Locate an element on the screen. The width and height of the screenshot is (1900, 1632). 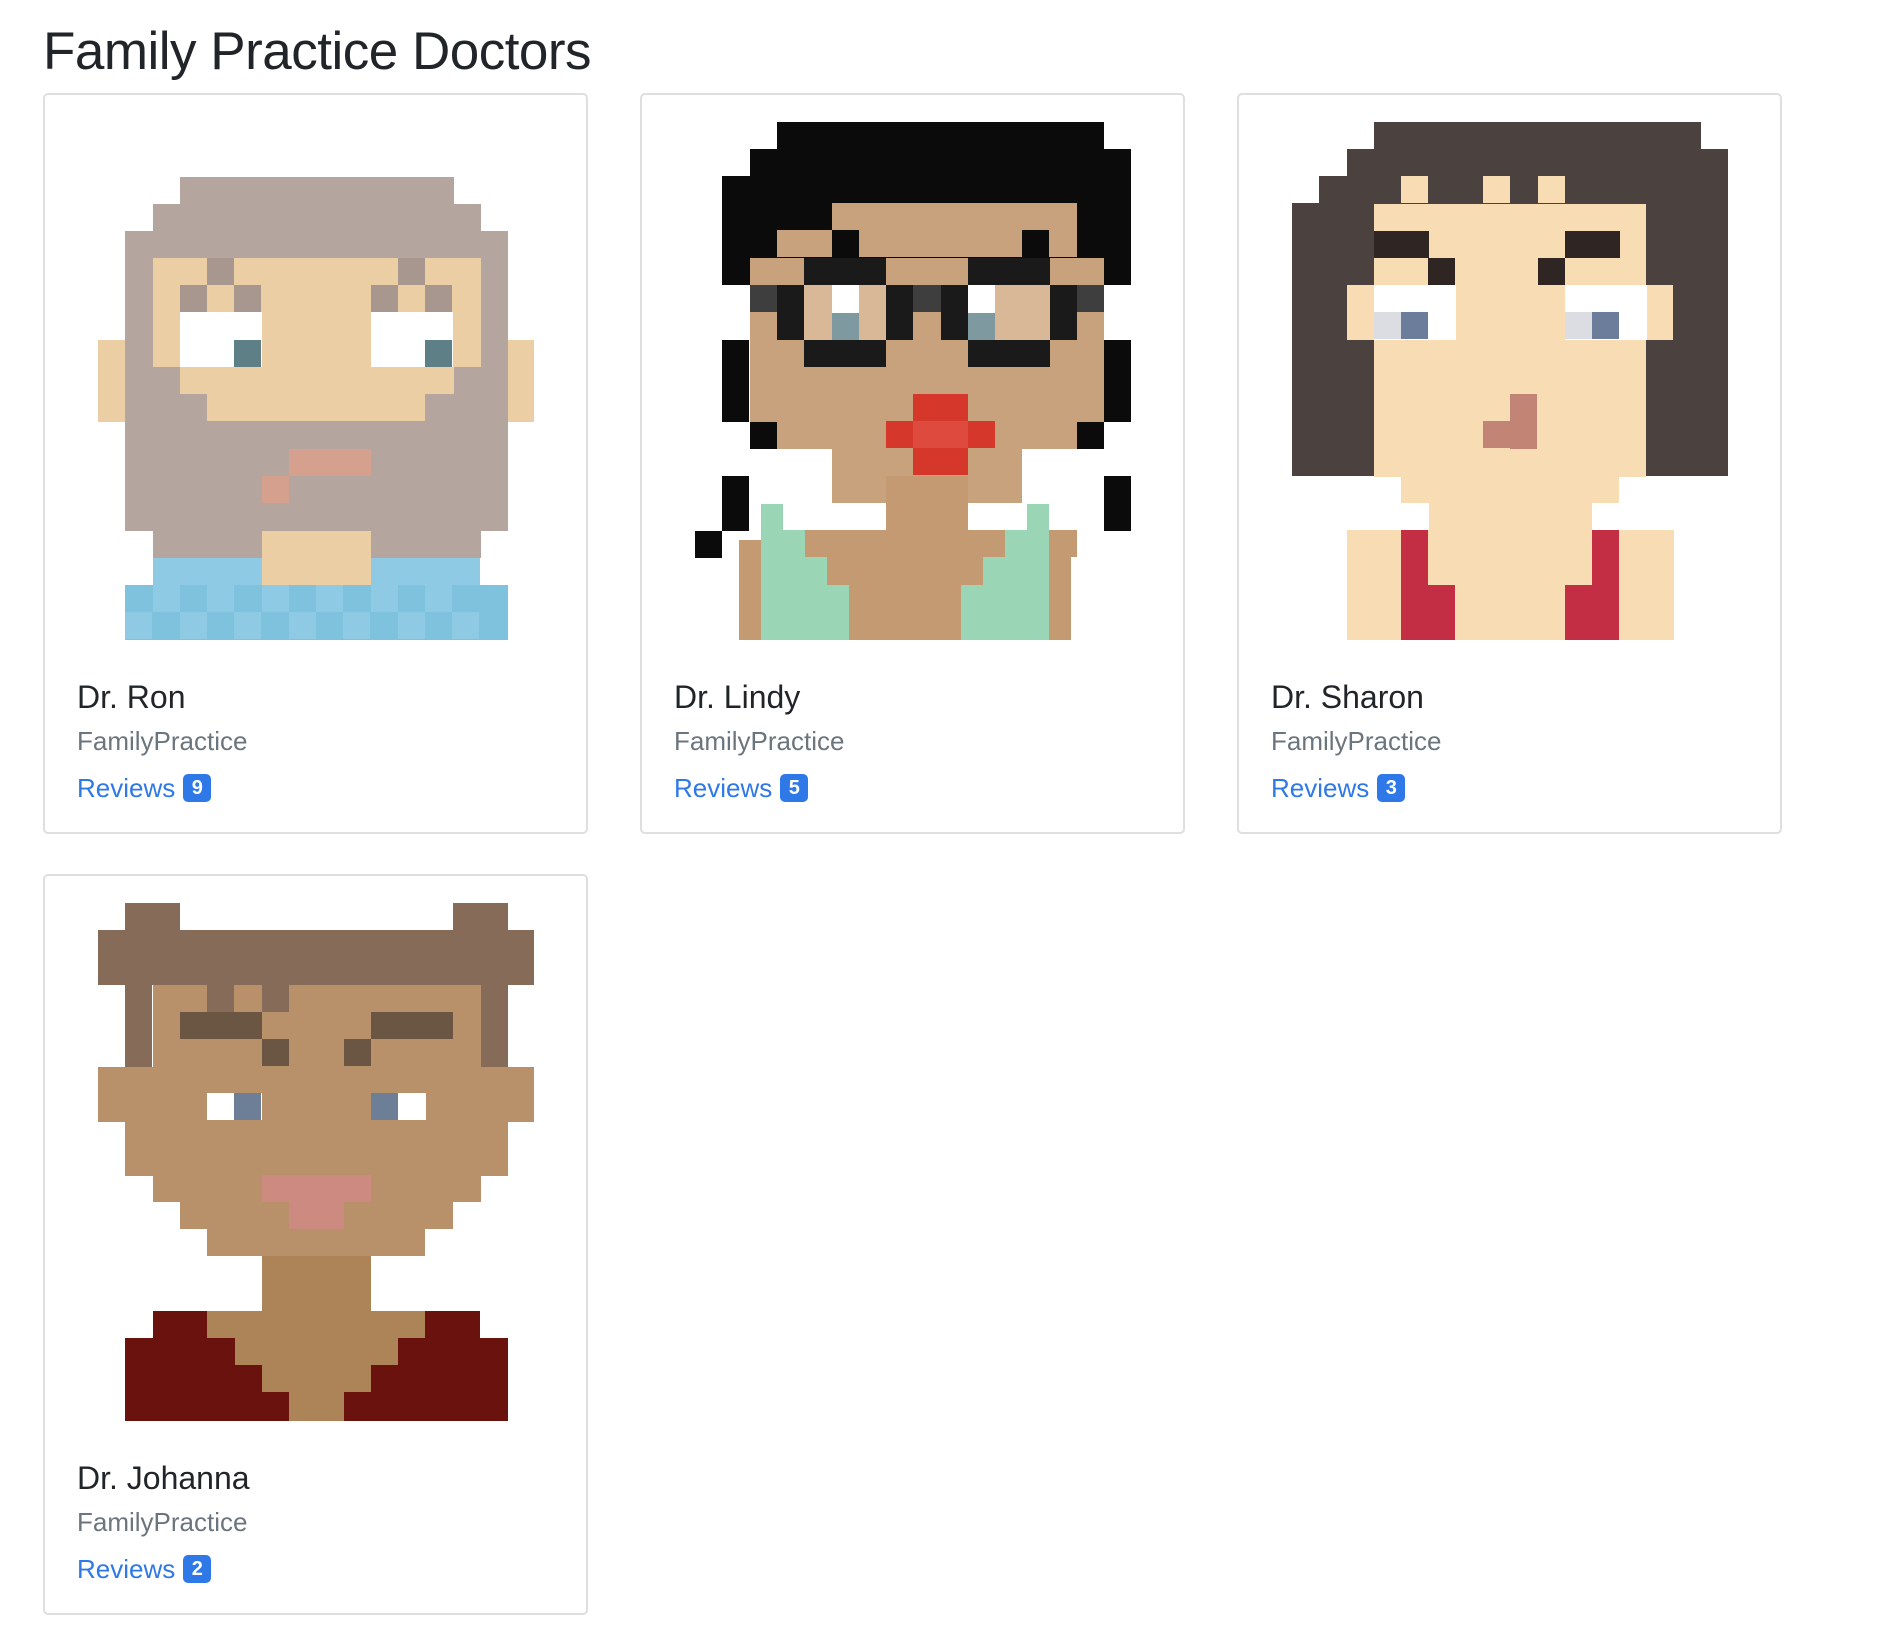
long-haired-woman-avatar-icon is located at coordinates (1510, 381).